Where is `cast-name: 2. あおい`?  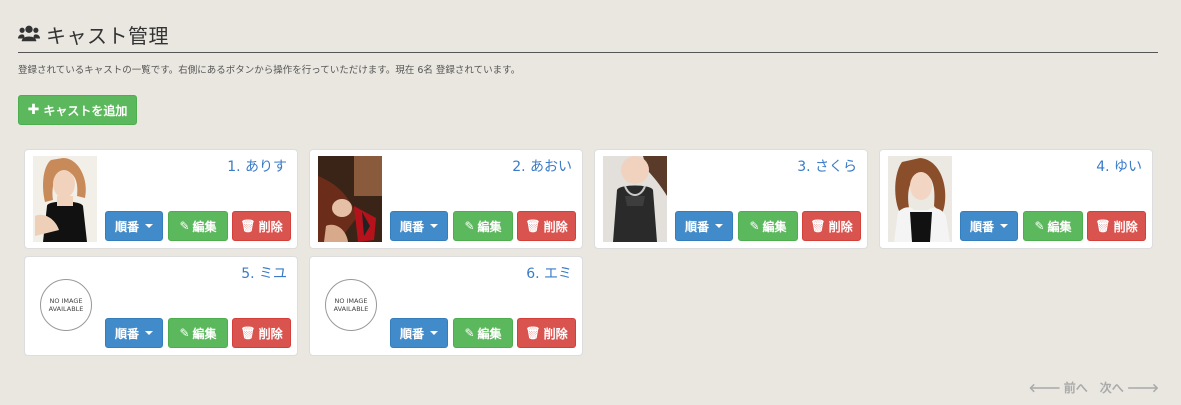 cast-name: 2. あおい is located at coordinates (542, 167).